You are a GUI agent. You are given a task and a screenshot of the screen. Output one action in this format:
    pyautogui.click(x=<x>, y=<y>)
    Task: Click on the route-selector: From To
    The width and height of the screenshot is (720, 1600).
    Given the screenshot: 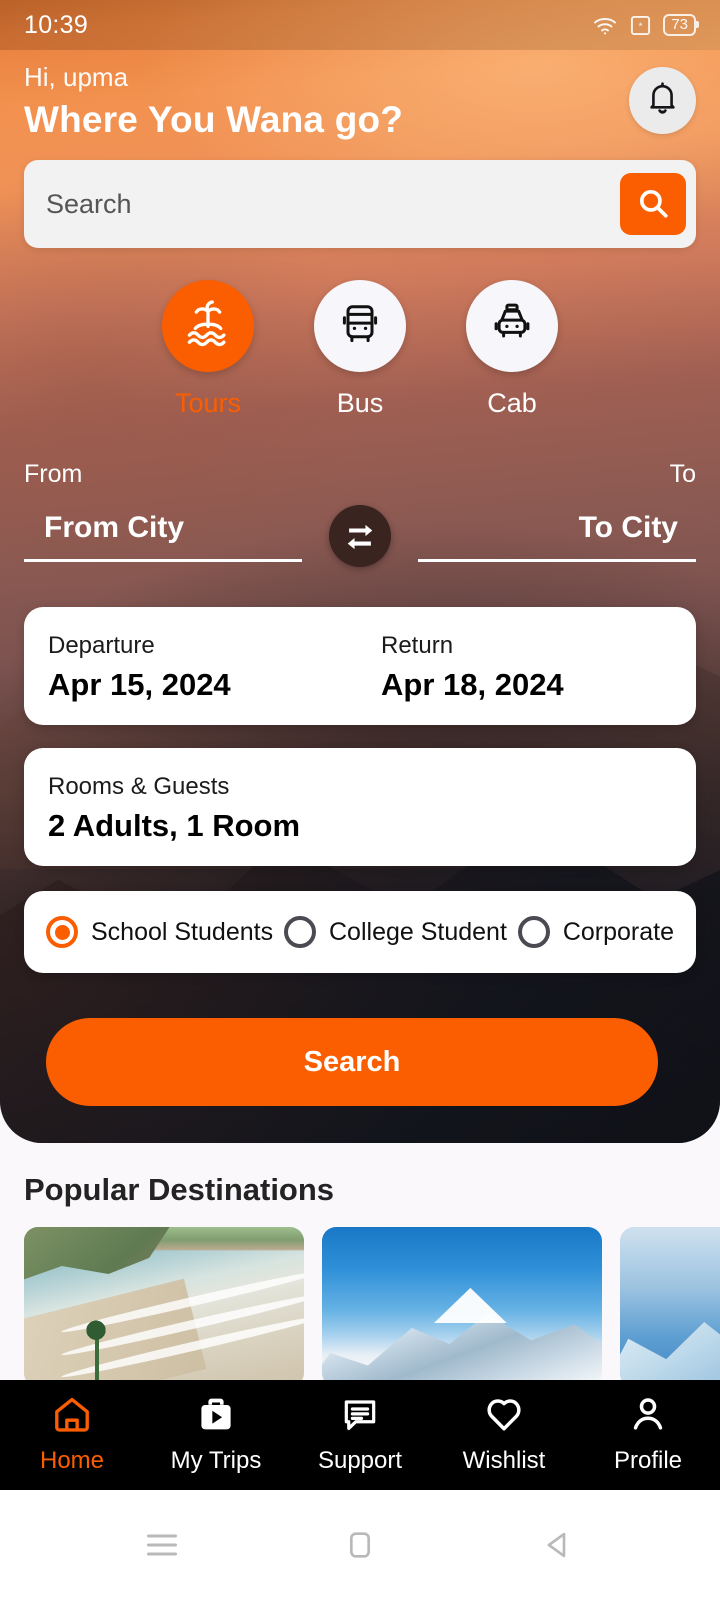 What is the action you would take?
    pyautogui.click(x=360, y=513)
    